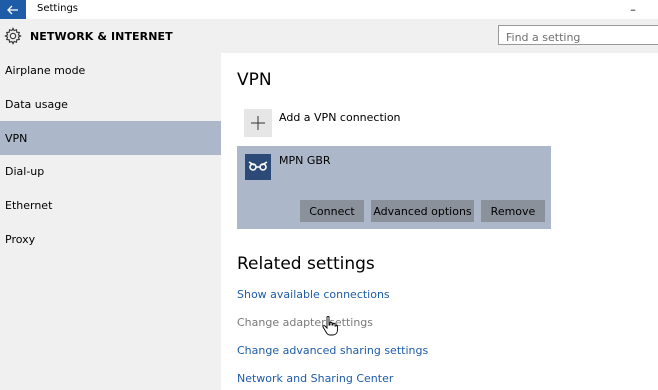 The height and width of the screenshot is (390, 658). What do you see at coordinates (110, 239) in the screenshot?
I see `sidebar-item-proxy: Proxy` at bounding box center [110, 239].